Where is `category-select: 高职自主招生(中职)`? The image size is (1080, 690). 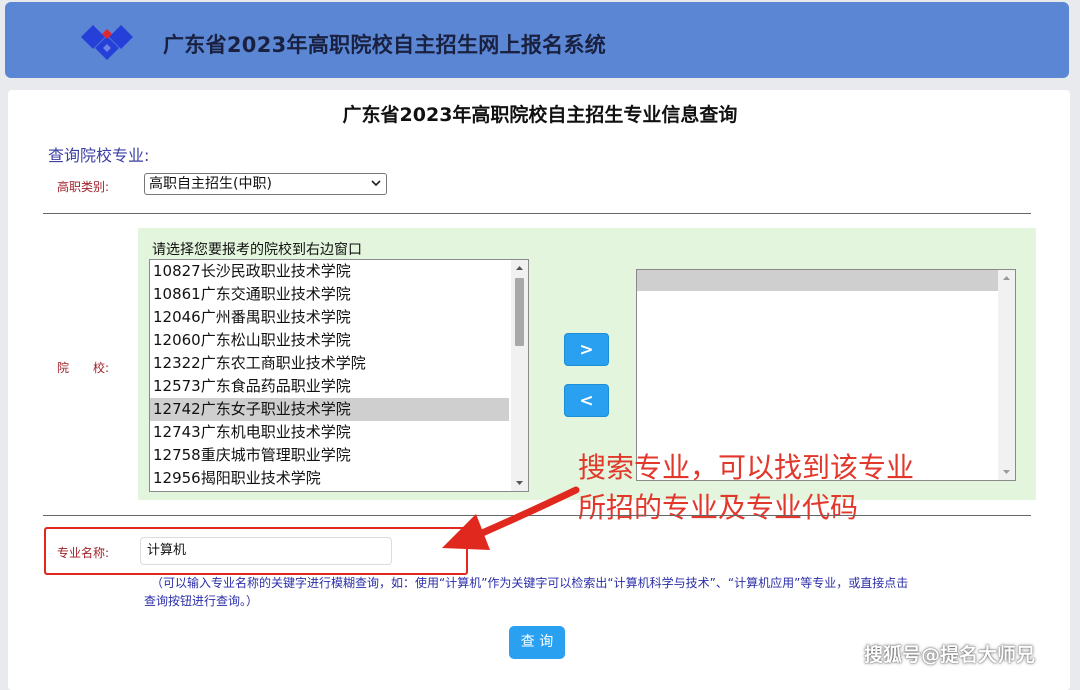 category-select: 高职自主招生(中职) is located at coordinates (265, 184).